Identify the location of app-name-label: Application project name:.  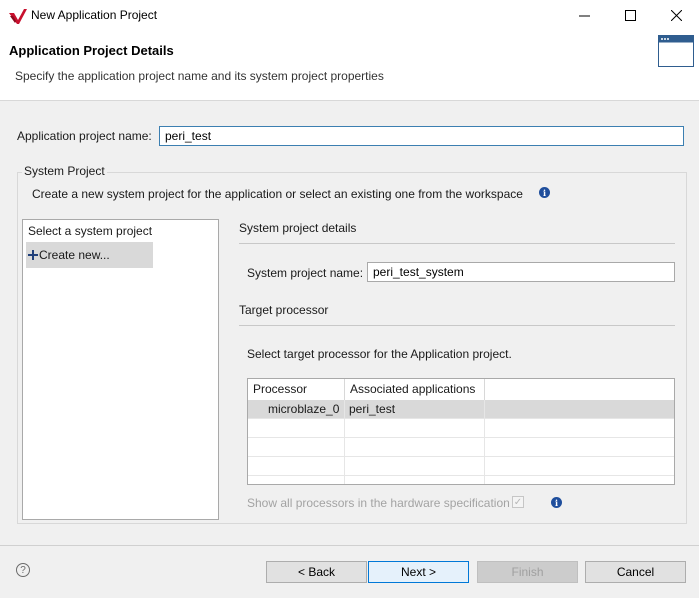
(84, 136).